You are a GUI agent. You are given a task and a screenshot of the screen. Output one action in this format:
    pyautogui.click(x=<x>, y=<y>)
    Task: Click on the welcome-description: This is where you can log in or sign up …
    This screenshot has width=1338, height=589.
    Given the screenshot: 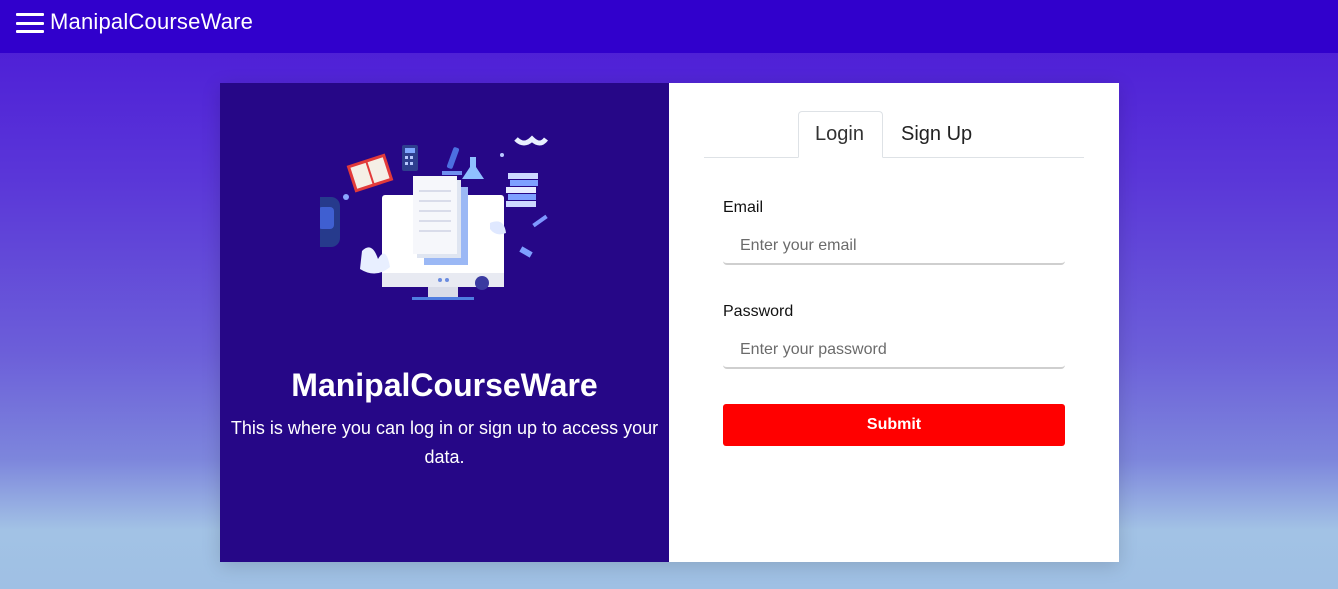 What is the action you would take?
    pyautogui.click(x=444, y=442)
    